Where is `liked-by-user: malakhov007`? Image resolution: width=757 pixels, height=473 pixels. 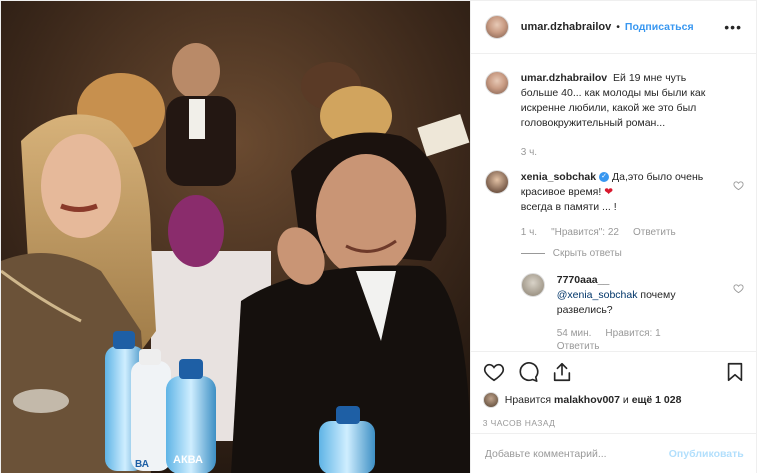 liked-by-user: malakhov007 is located at coordinates (587, 400).